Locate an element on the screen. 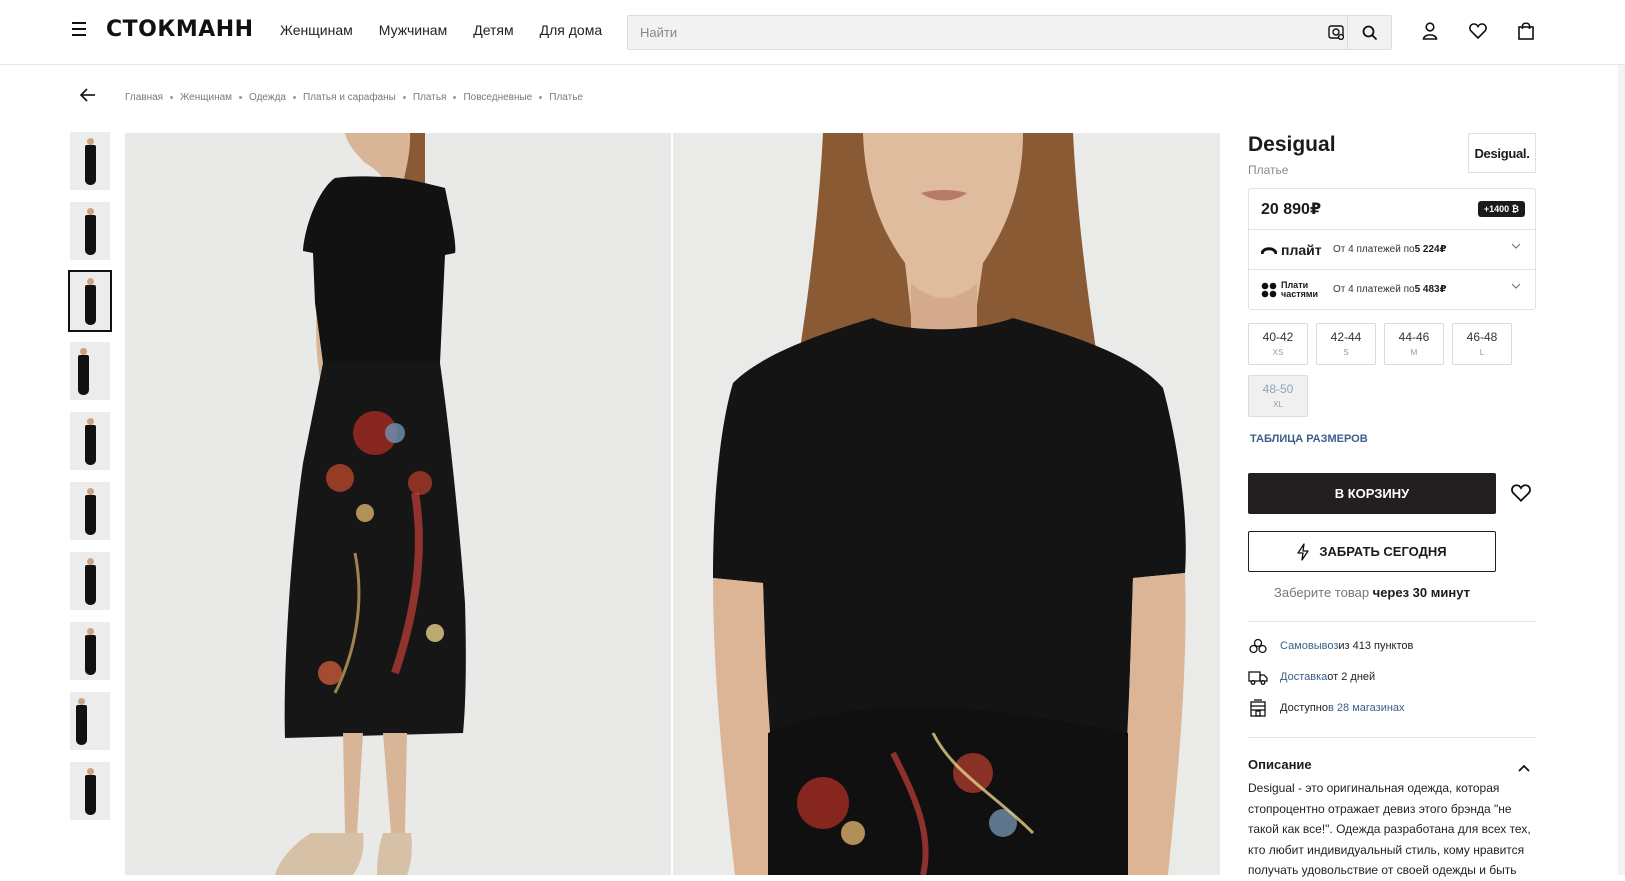 This screenshot has height=881, width=1625. delivery-stores: Доступно в 28 магазинах is located at coordinates (1326, 708).